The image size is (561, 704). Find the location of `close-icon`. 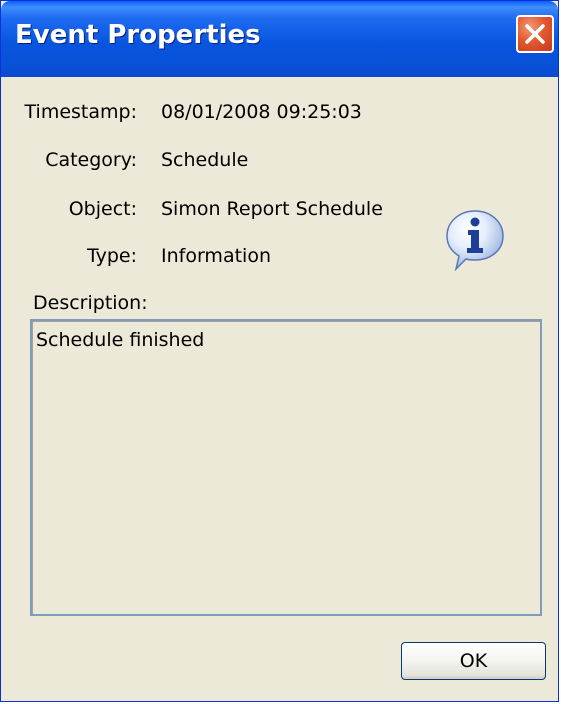

close-icon is located at coordinates (535, 34).